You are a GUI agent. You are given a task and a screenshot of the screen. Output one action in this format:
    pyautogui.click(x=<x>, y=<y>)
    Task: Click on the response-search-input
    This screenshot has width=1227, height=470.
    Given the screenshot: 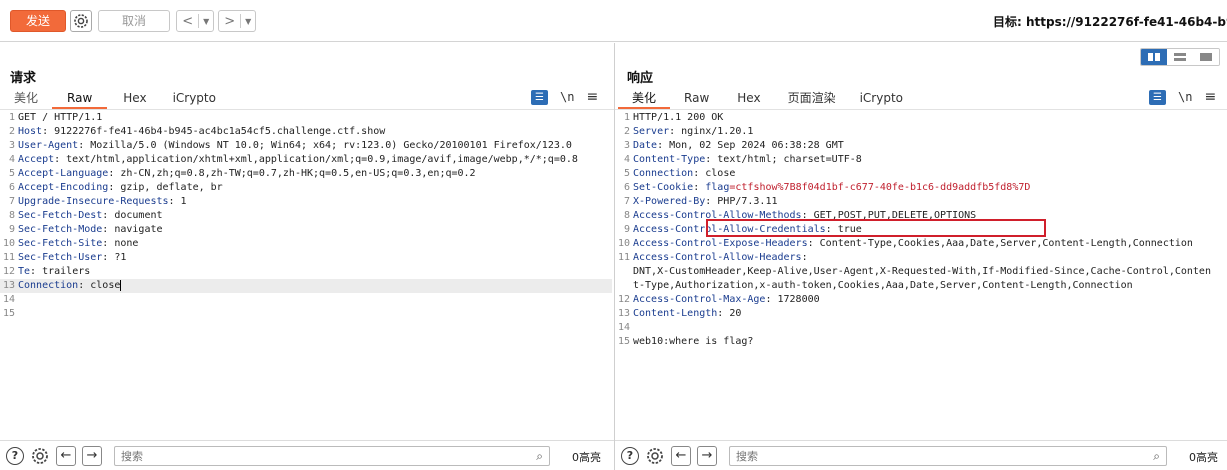 What is the action you would take?
    pyautogui.click(x=948, y=456)
    